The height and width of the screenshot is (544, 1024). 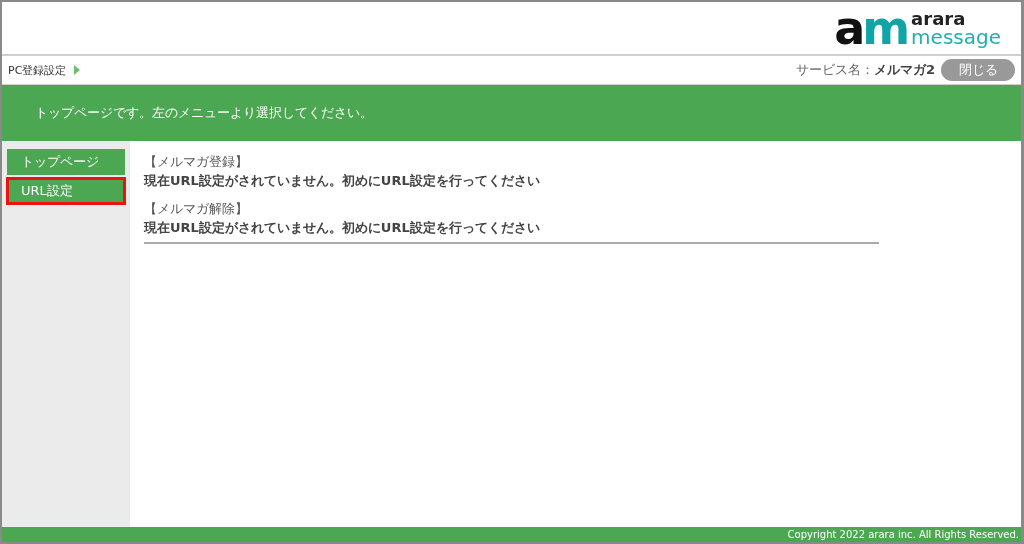 What do you see at coordinates (204, 113) in the screenshot?
I see `banner-text: トップページです。左のメニューより選択してください。` at bounding box center [204, 113].